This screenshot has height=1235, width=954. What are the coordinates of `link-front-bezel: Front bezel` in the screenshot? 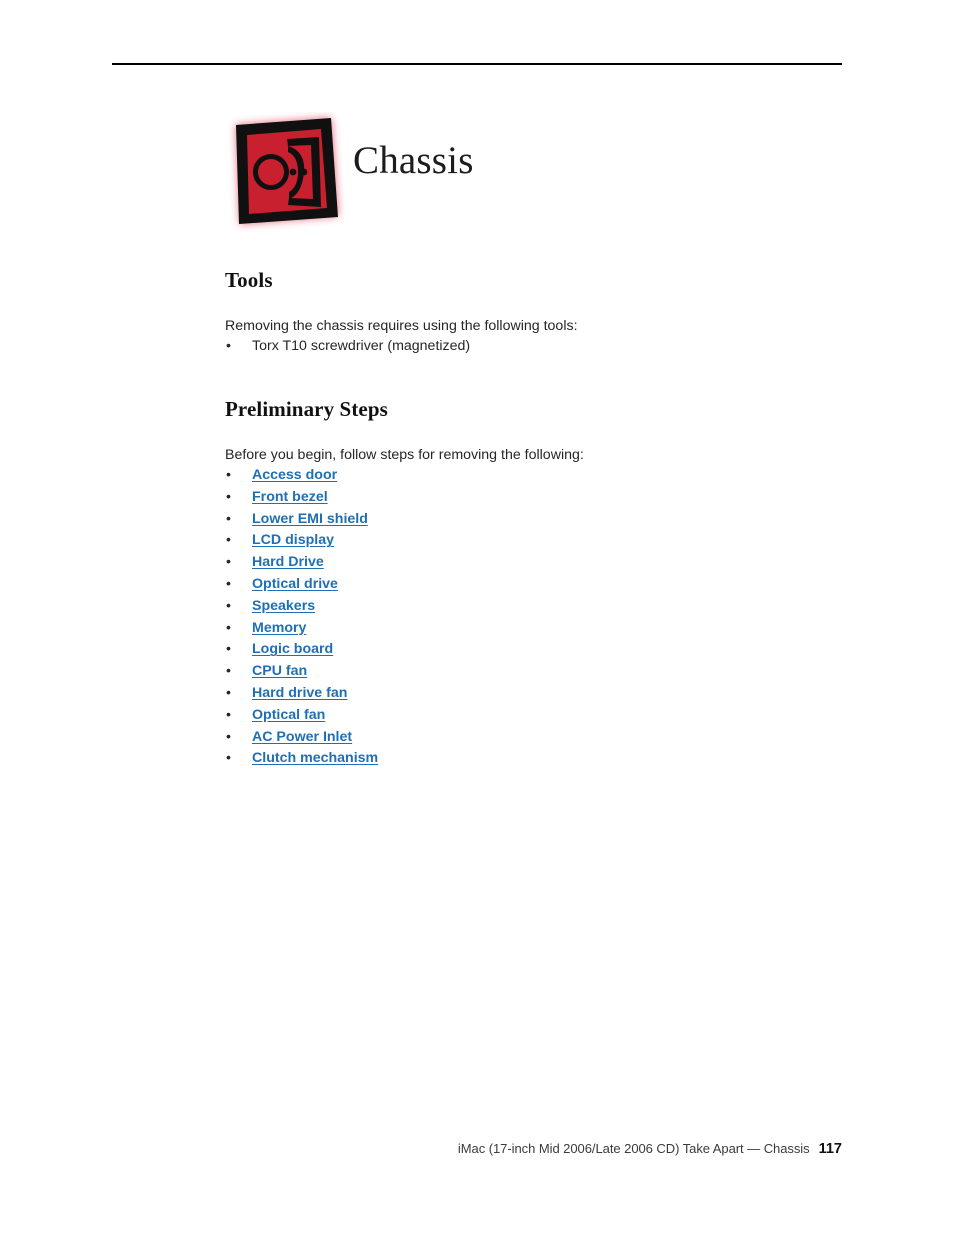 It's located at (290, 497).